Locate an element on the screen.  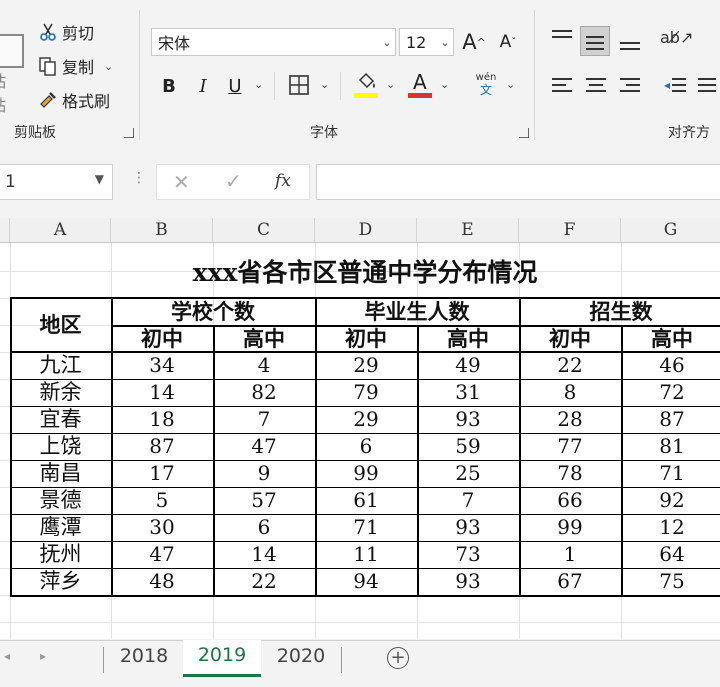
cut-button: 剪切 is located at coordinates (66, 32).